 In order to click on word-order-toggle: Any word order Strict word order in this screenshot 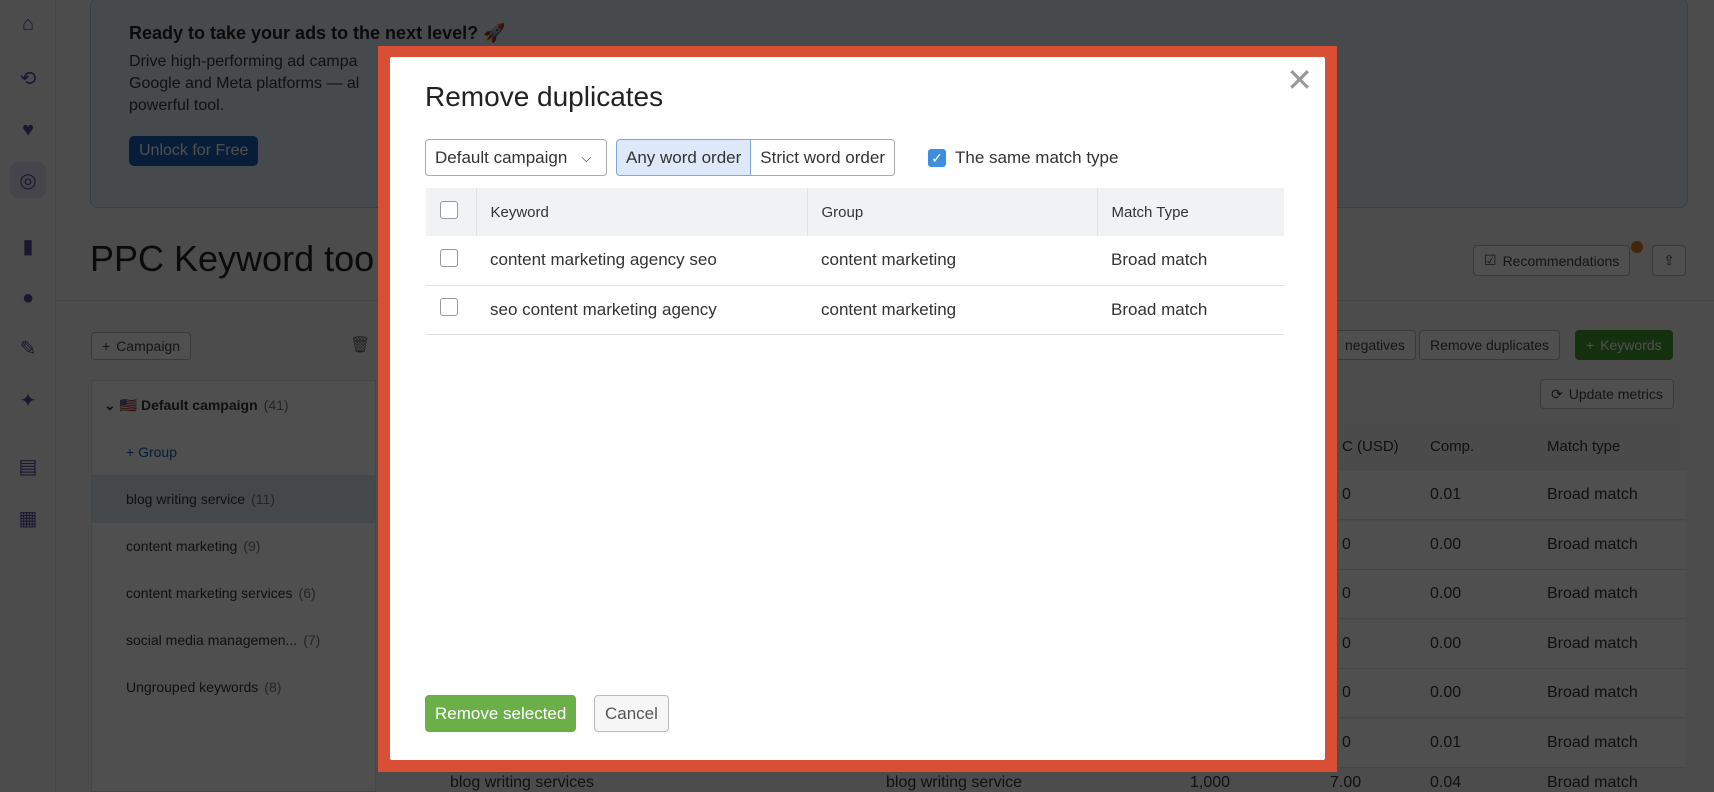, I will do `click(755, 157)`.